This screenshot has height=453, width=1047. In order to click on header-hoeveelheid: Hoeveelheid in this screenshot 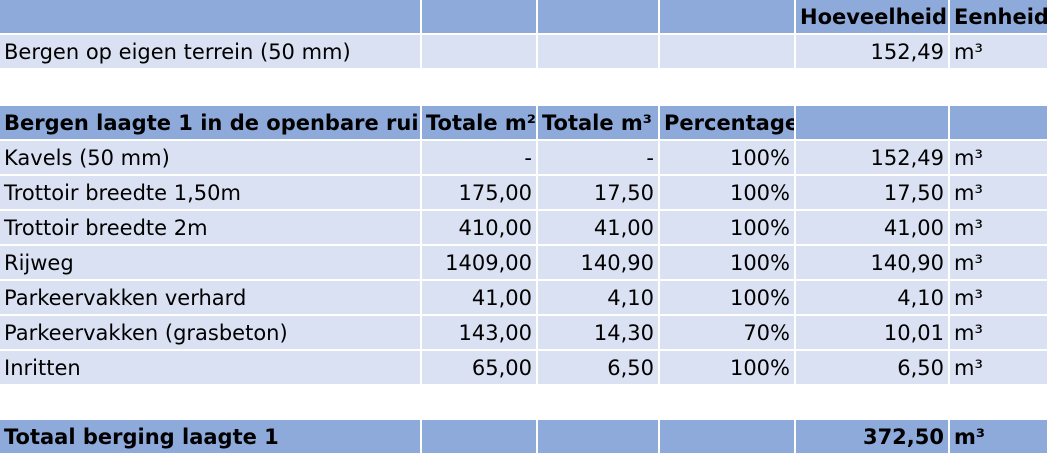, I will do `click(873, 16)`.